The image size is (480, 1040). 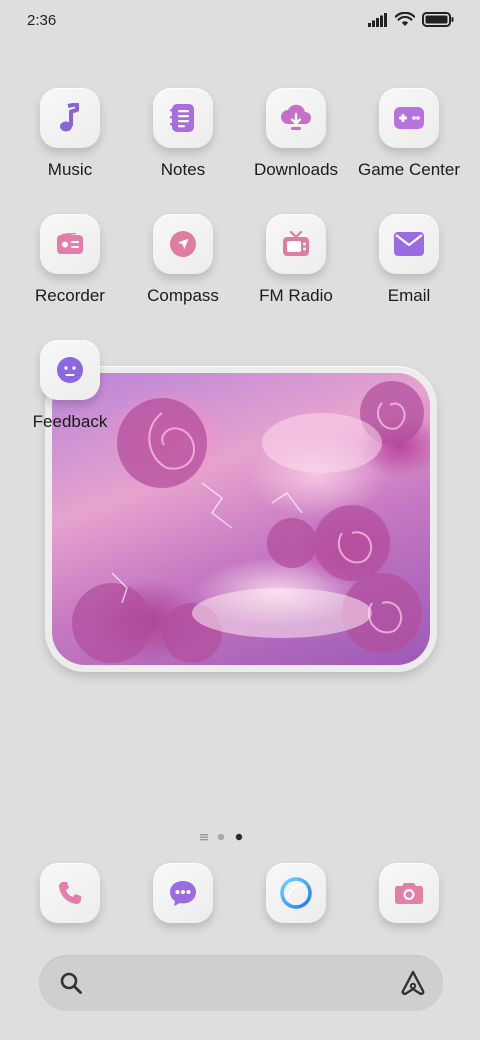 What do you see at coordinates (239, 837) in the screenshot?
I see `page-dot-active` at bounding box center [239, 837].